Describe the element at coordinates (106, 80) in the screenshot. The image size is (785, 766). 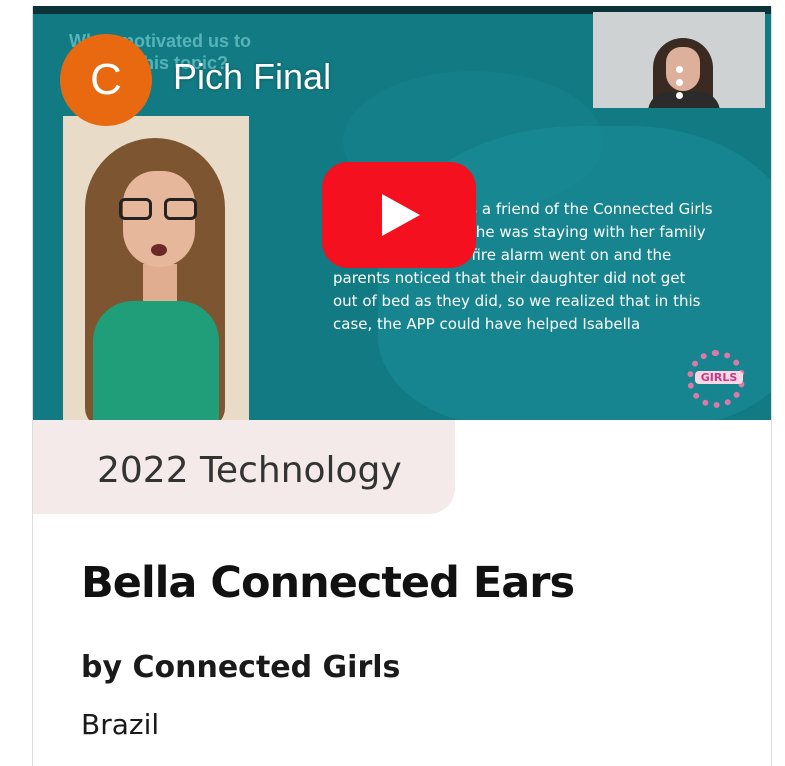
I see `channel-avatar: C` at that location.